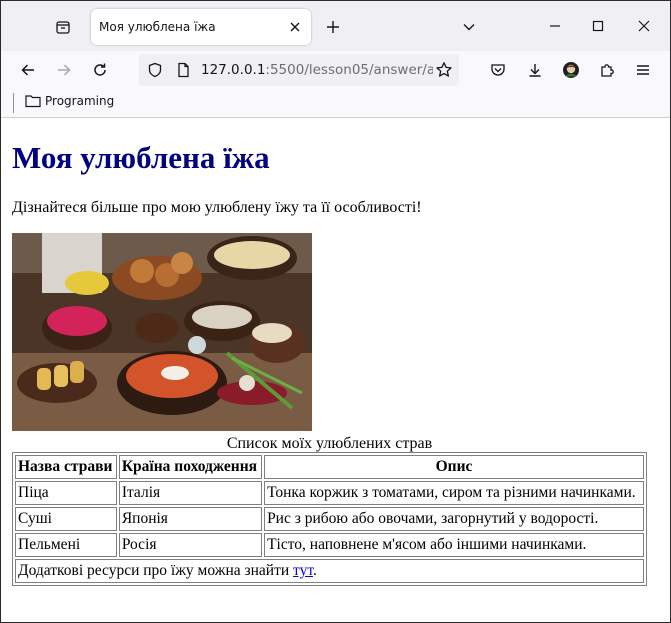  I want to click on tab-close-button, so click(295, 27).